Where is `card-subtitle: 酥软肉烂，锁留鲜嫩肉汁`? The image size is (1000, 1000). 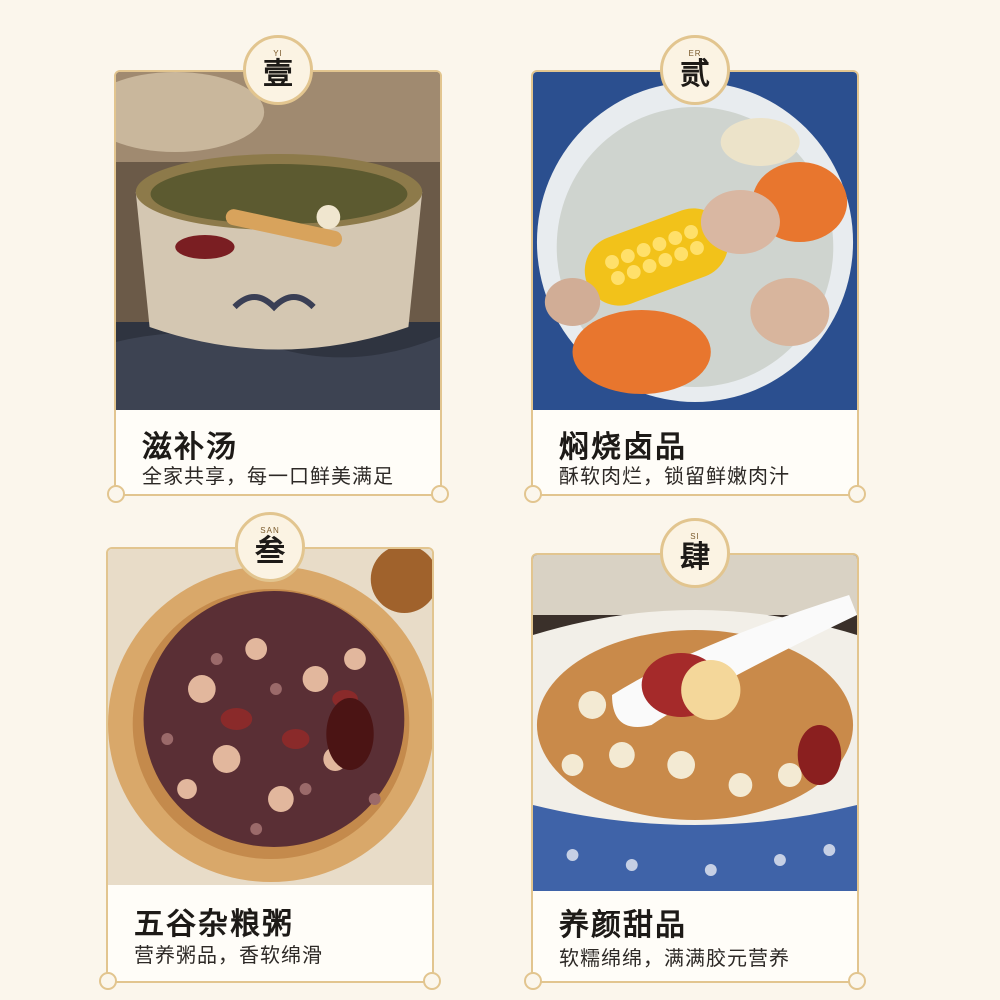 card-subtitle: 酥软肉烂，锁留鲜嫩肉汁 is located at coordinates (674, 477).